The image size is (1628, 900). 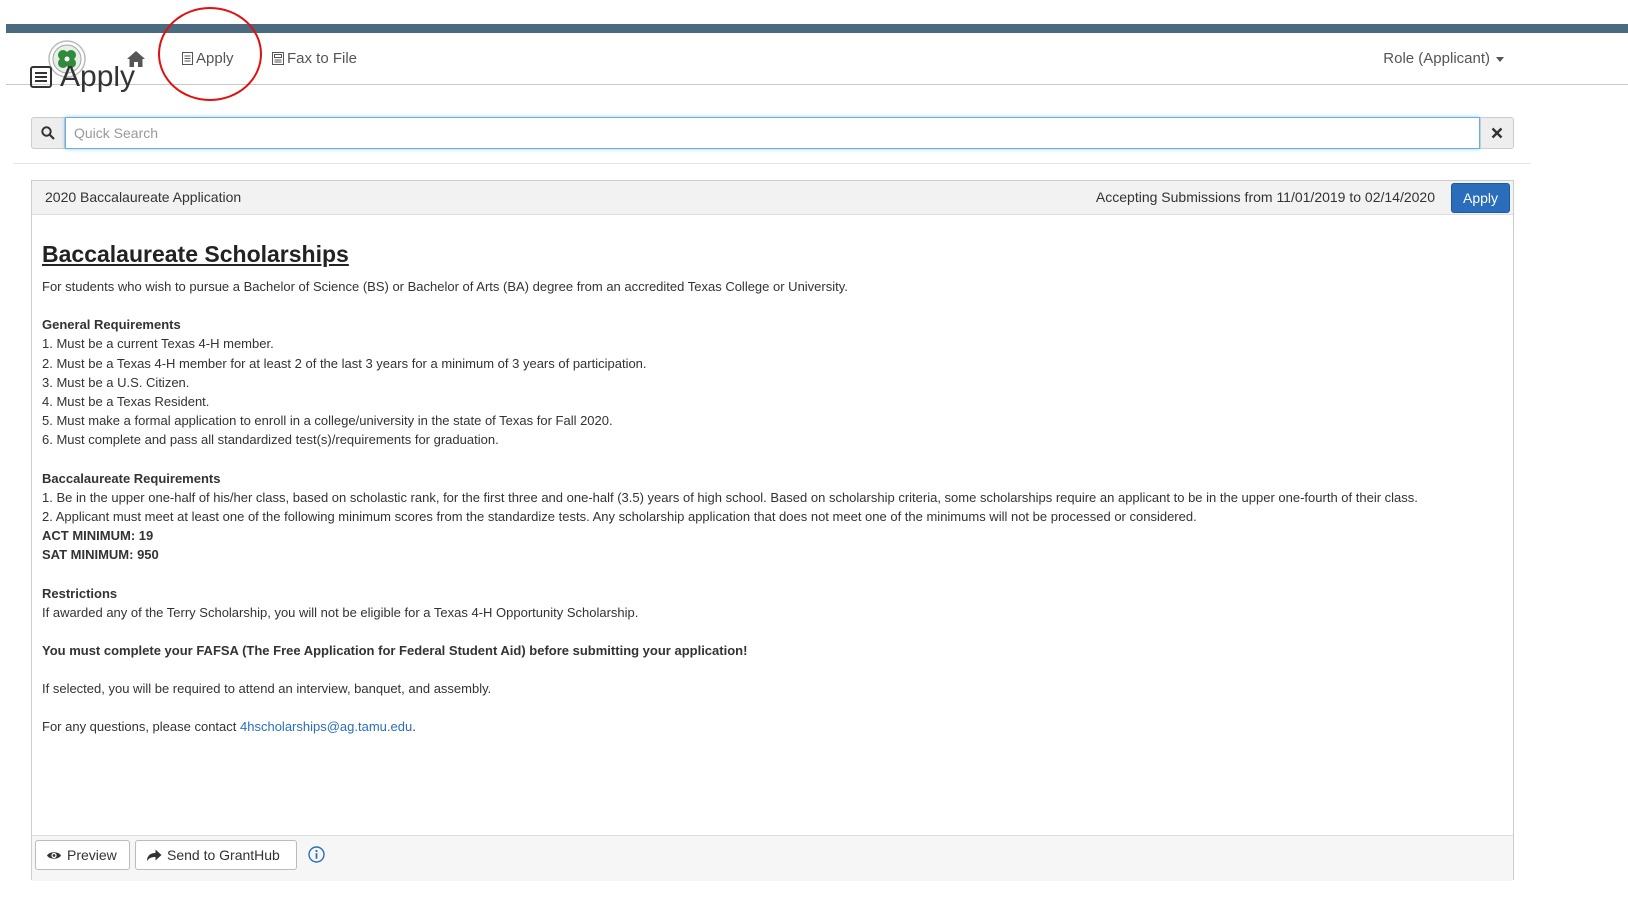 I want to click on act-minimum: ACT MINIMUM: 19, so click(x=98, y=536).